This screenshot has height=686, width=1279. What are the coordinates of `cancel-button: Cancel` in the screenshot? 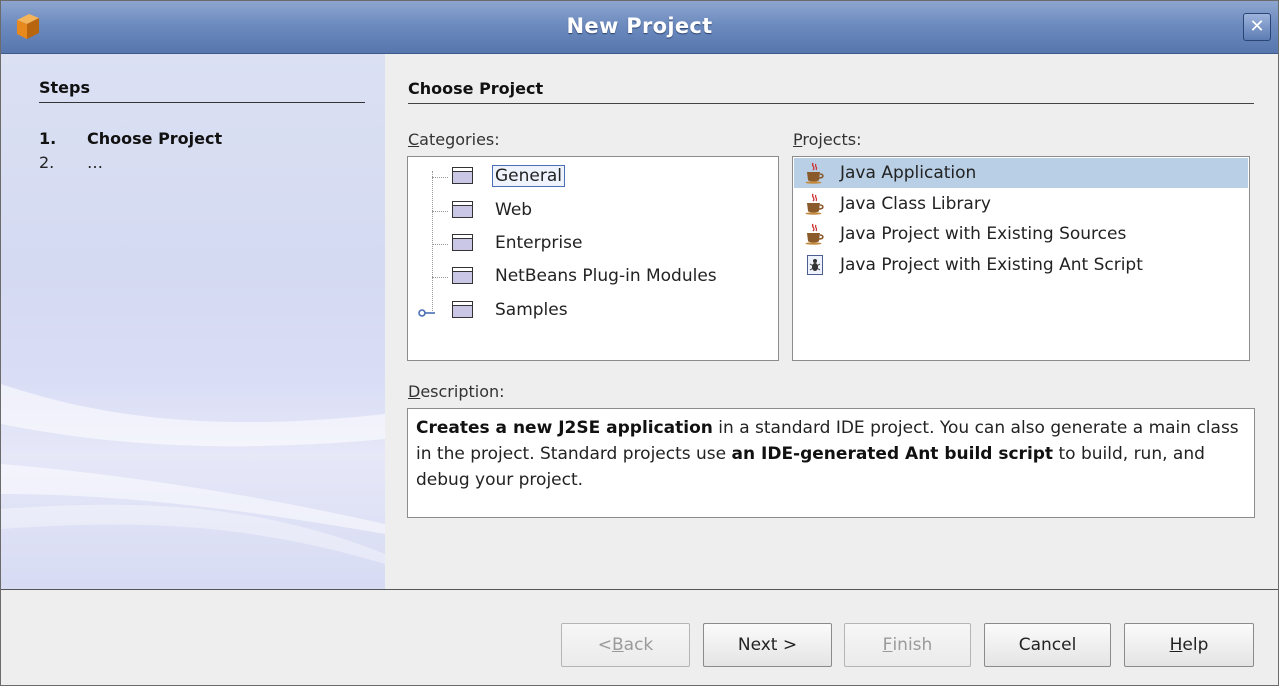 It's located at (1047, 645).